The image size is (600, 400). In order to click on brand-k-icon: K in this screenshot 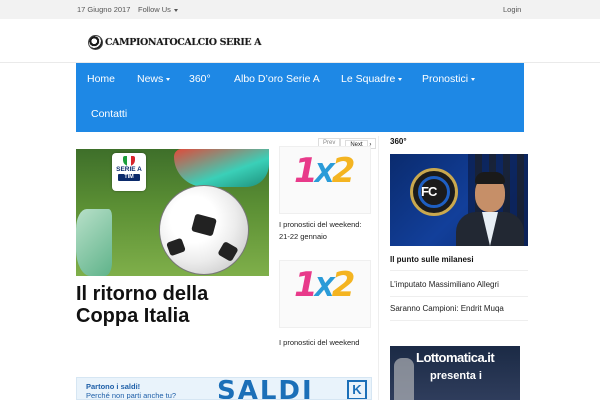, I will do `click(357, 389)`.